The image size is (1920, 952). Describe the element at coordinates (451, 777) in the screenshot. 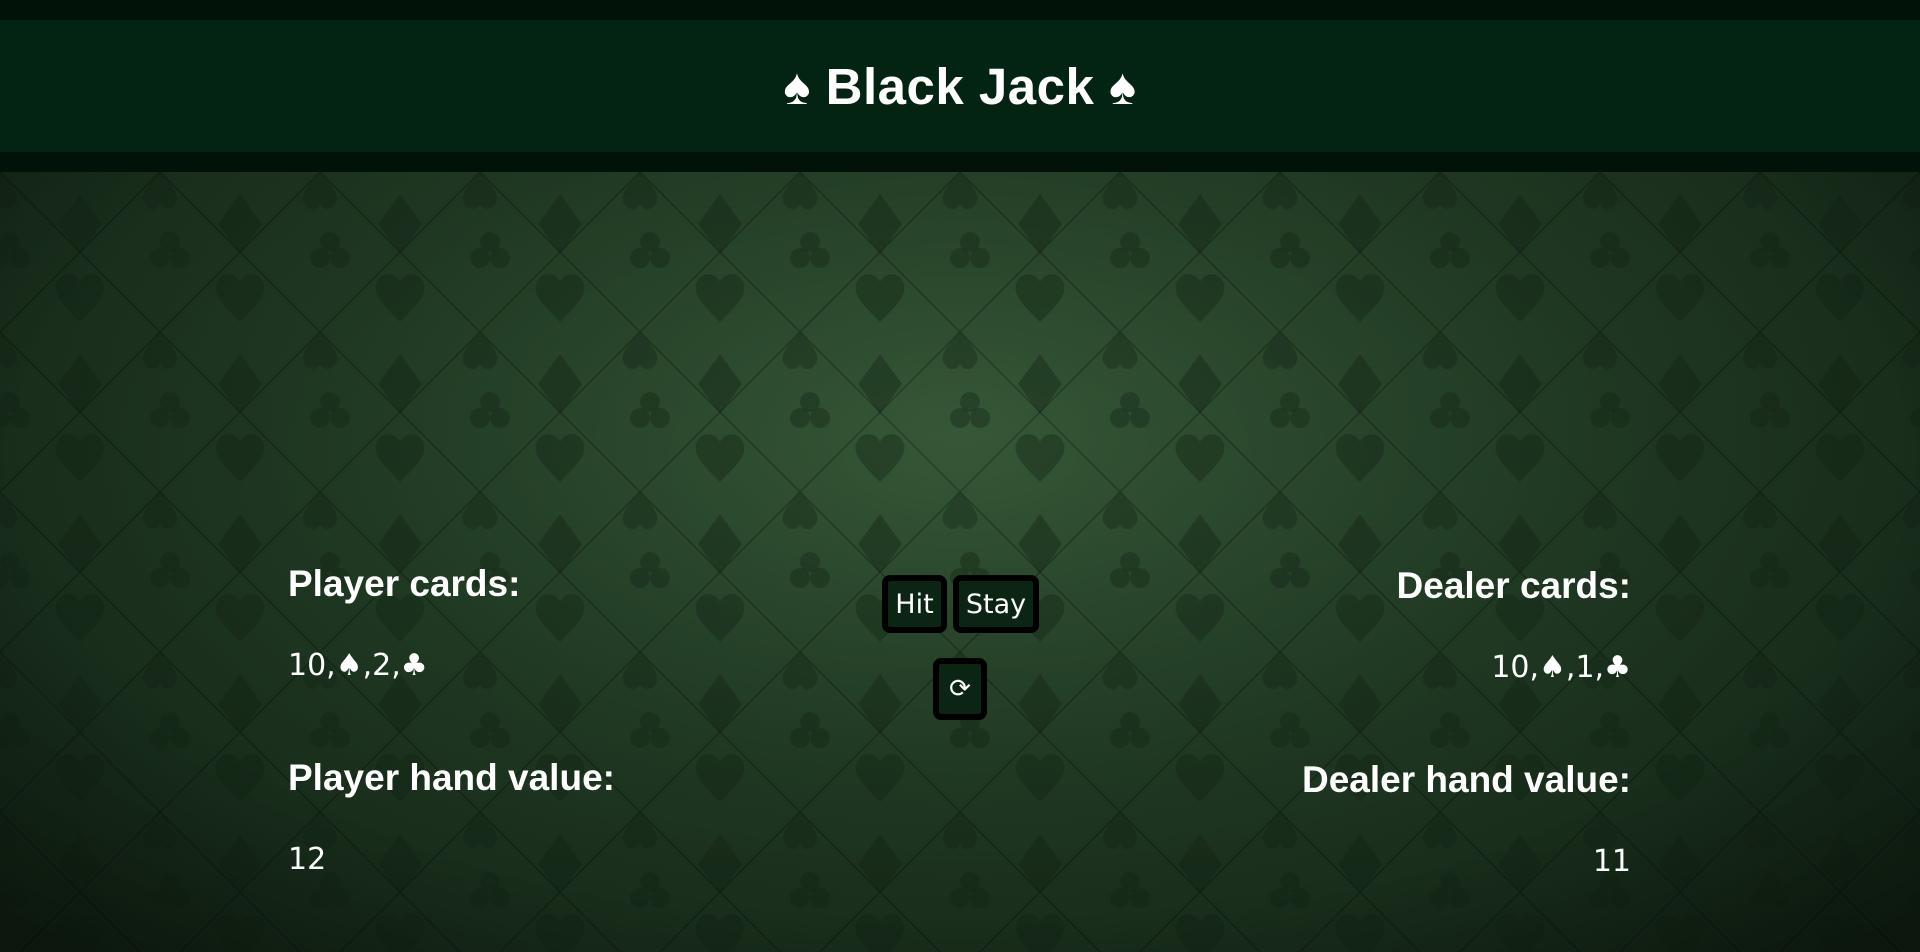

I see `player-hand-value-label: Player hand value:` at that location.